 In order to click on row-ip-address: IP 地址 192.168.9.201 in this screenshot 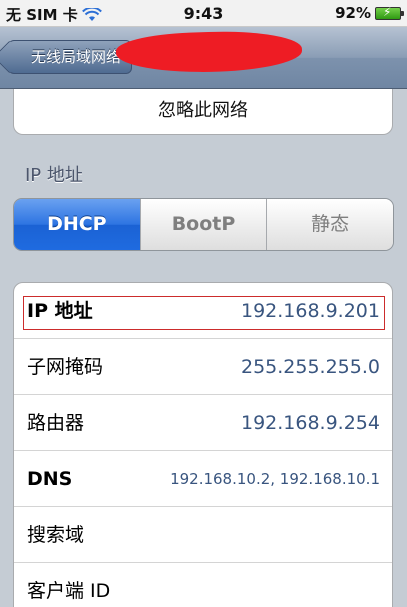, I will do `click(203, 311)`.